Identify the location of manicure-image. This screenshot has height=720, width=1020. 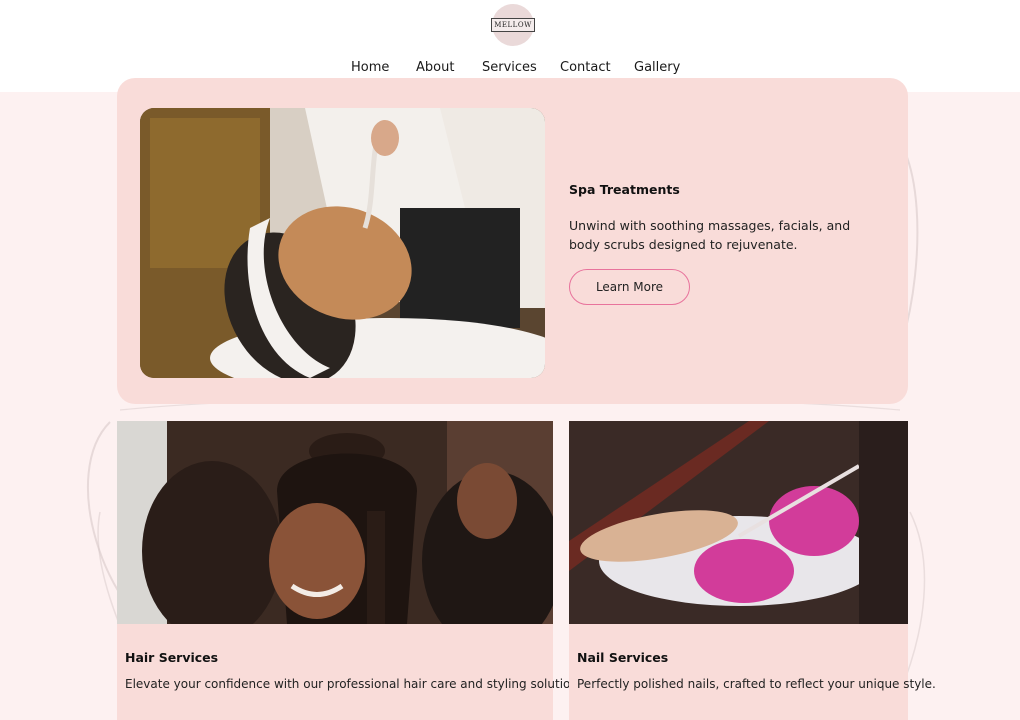
(738, 522).